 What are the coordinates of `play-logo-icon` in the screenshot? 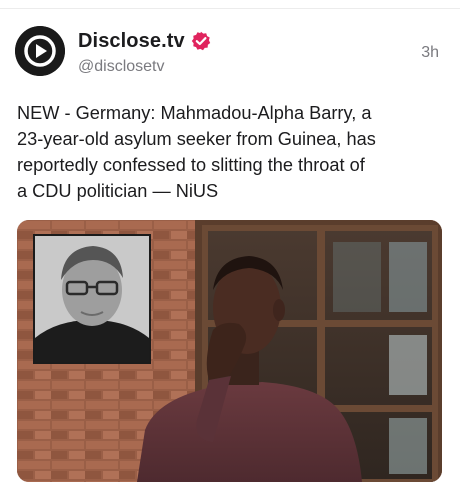 It's located at (40, 51).